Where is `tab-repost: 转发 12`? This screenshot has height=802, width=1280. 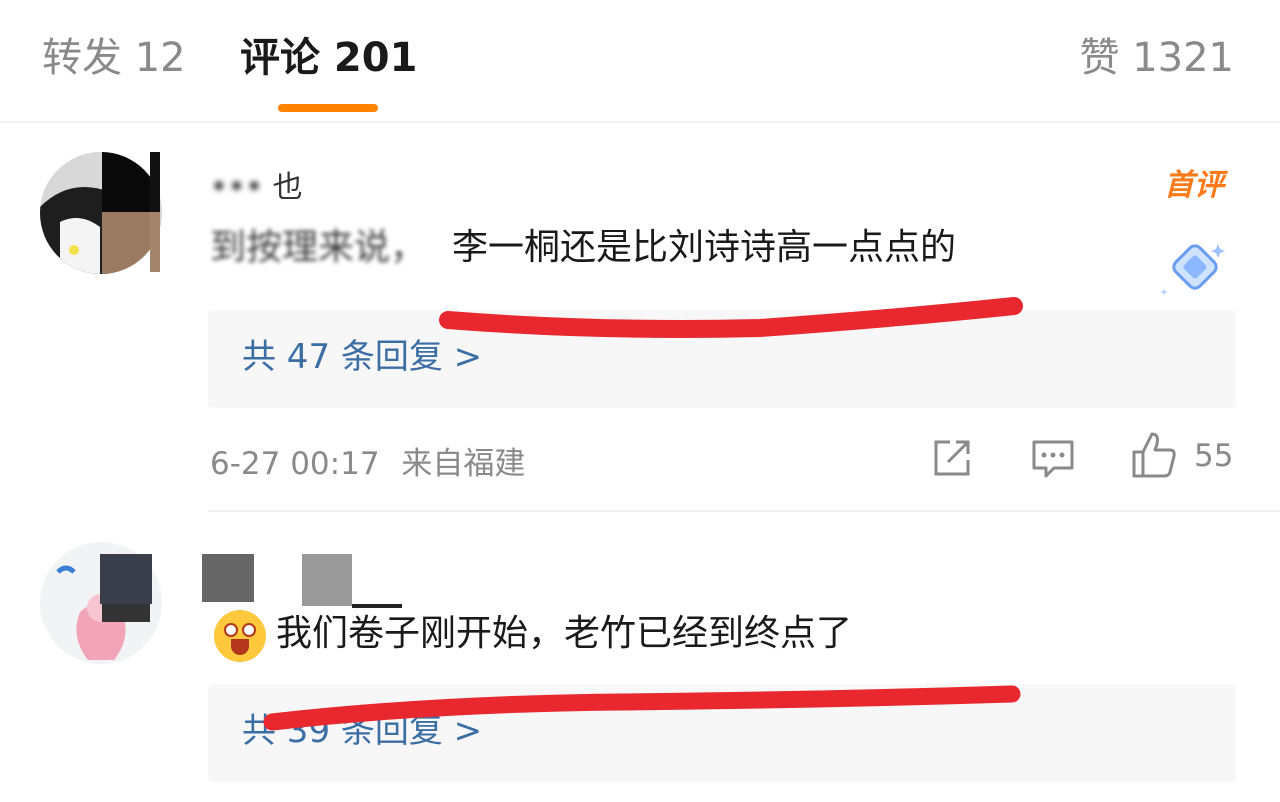
tab-repost: 转发 12 is located at coordinates (114, 58).